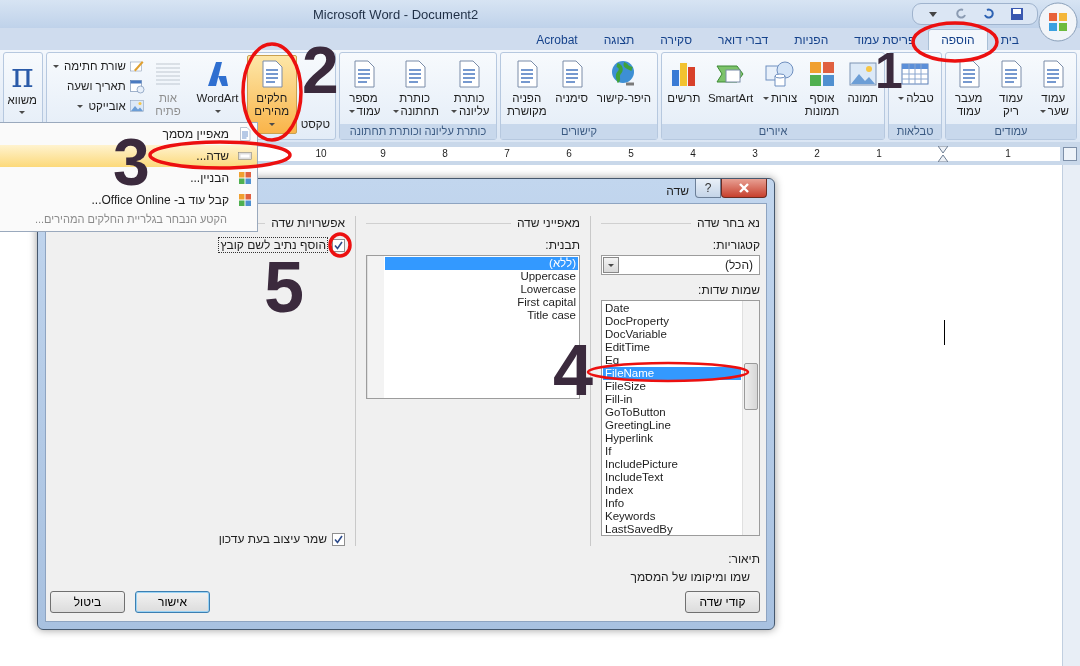  I want to click on list-item: FileSize, so click(672, 386).